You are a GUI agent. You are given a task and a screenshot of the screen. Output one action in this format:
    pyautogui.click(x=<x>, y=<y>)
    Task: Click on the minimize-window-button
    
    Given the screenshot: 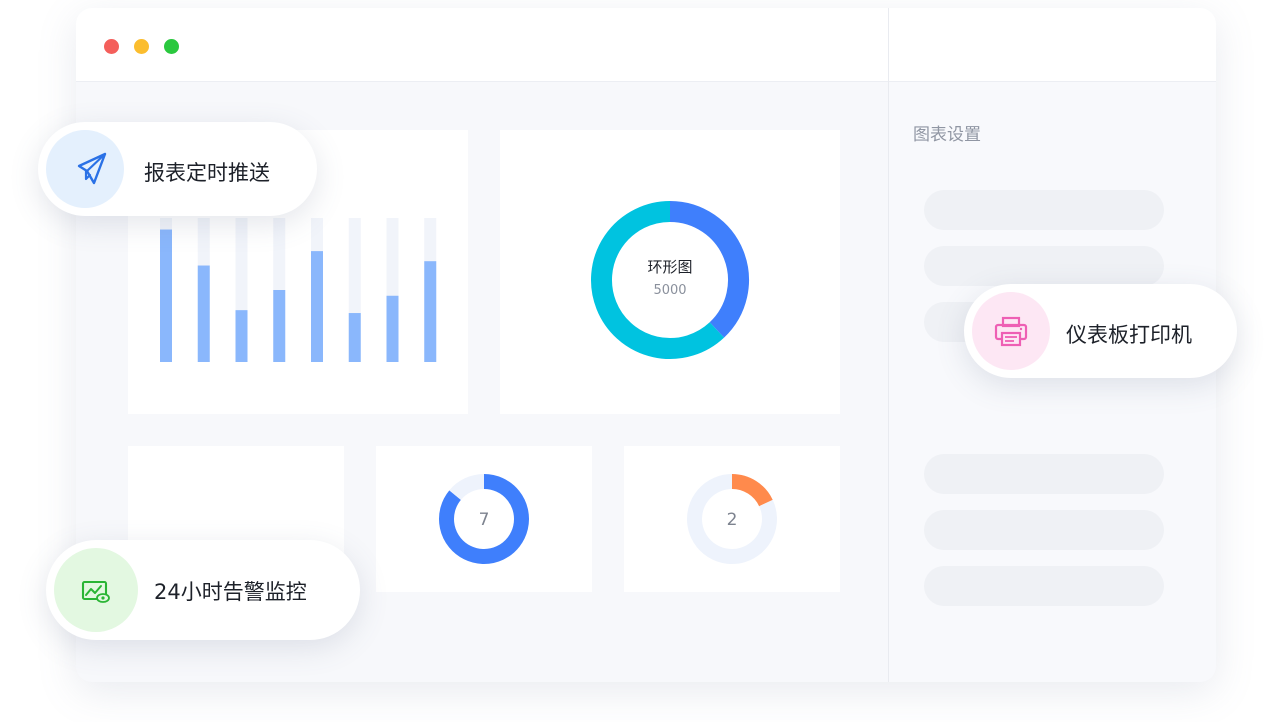 What is the action you would take?
    pyautogui.click(x=141, y=46)
    